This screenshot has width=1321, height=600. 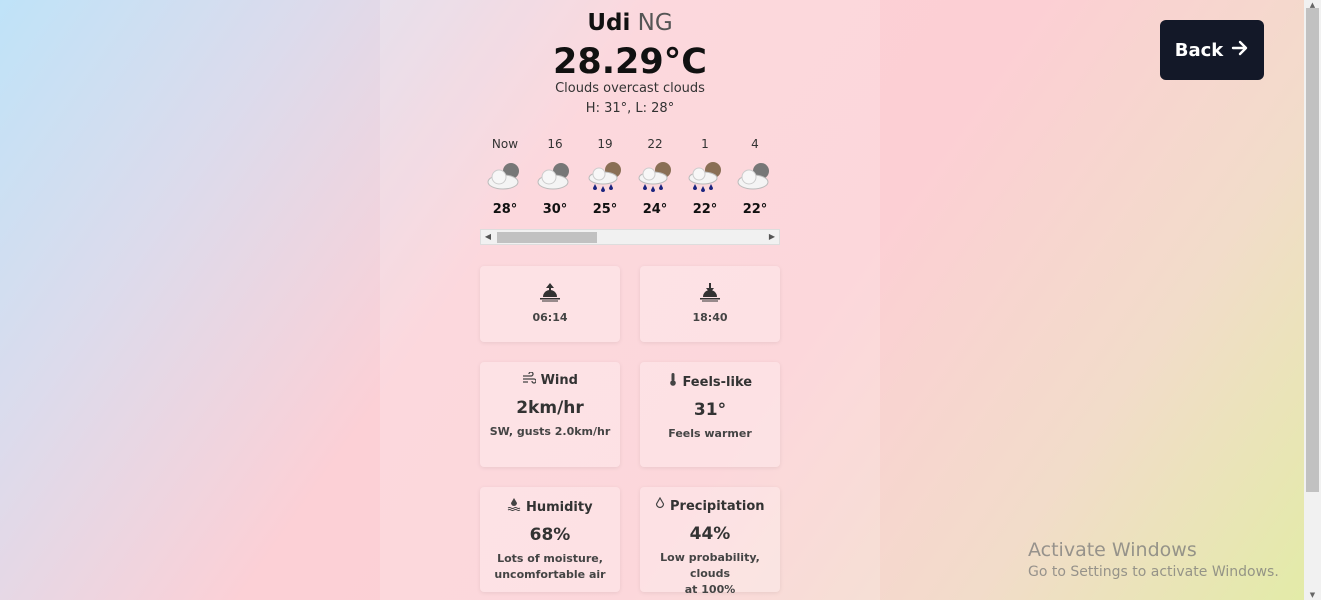 I want to click on thermometer-icon, so click(x=675, y=381).